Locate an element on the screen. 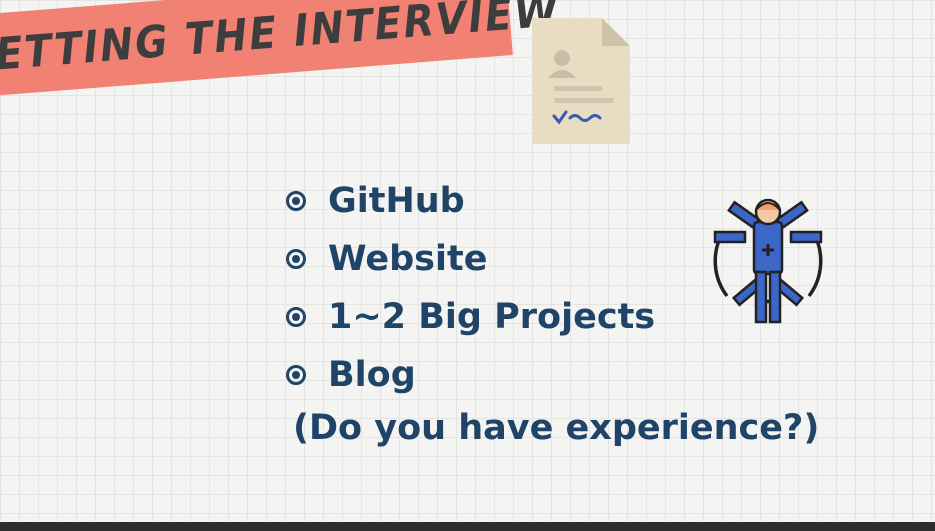 The width and height of the screenshot is (935, 531). title-banner: GETTING THE INTERVIEW is located at coordinates (281, 48).